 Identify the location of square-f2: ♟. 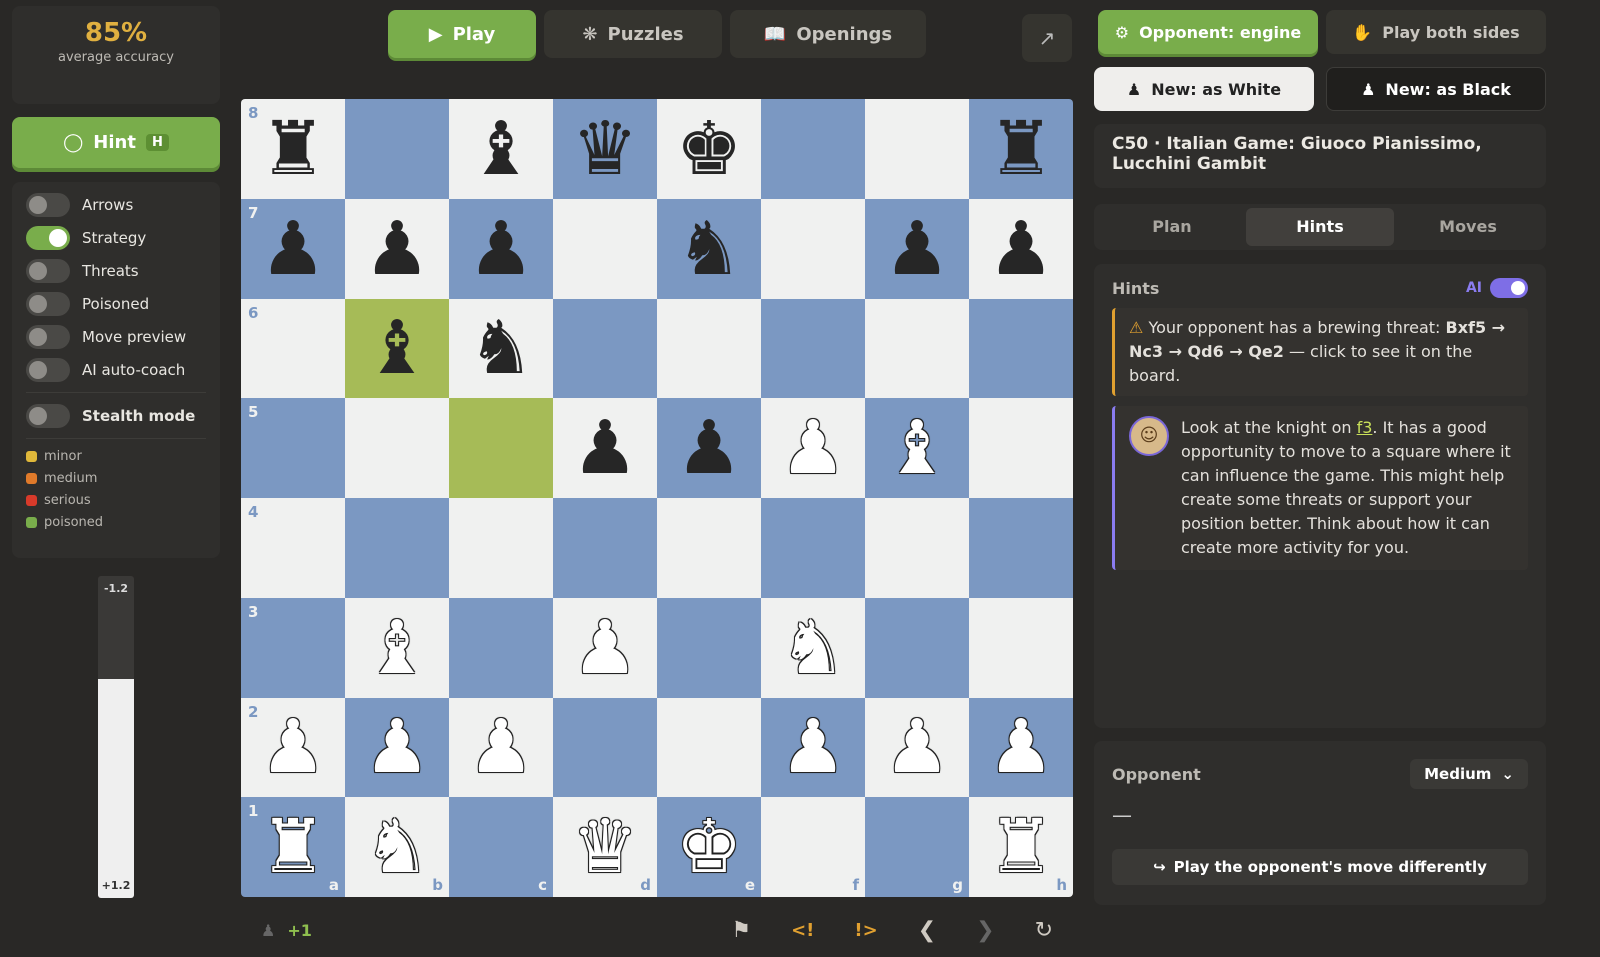
(813, 747).